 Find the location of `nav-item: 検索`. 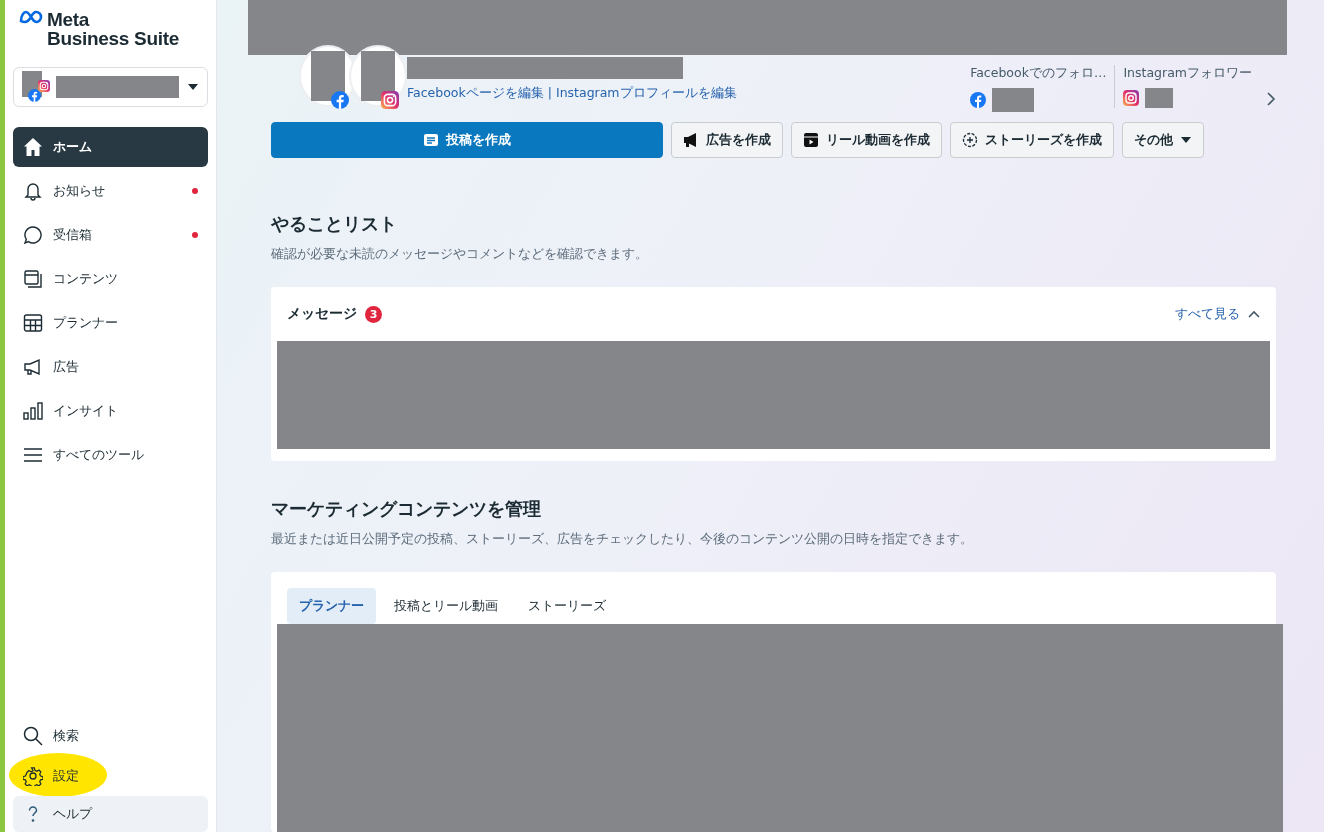

nav-item: 検索 is located at coordinates (110, 736).